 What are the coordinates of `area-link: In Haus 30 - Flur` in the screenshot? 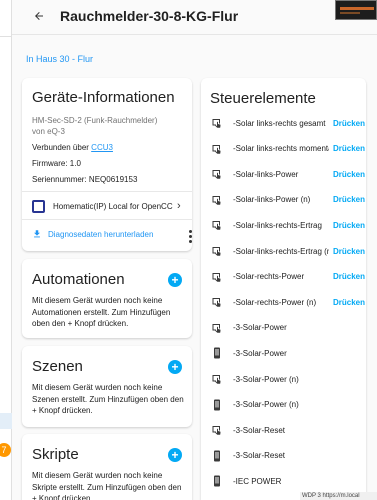 It's located at (59, 59).